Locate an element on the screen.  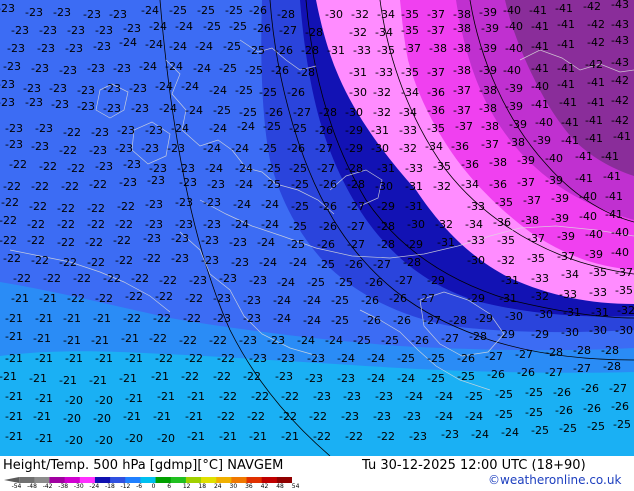
credit-link: ©weatheronline.co.uk is located at coordinates (554, 480).